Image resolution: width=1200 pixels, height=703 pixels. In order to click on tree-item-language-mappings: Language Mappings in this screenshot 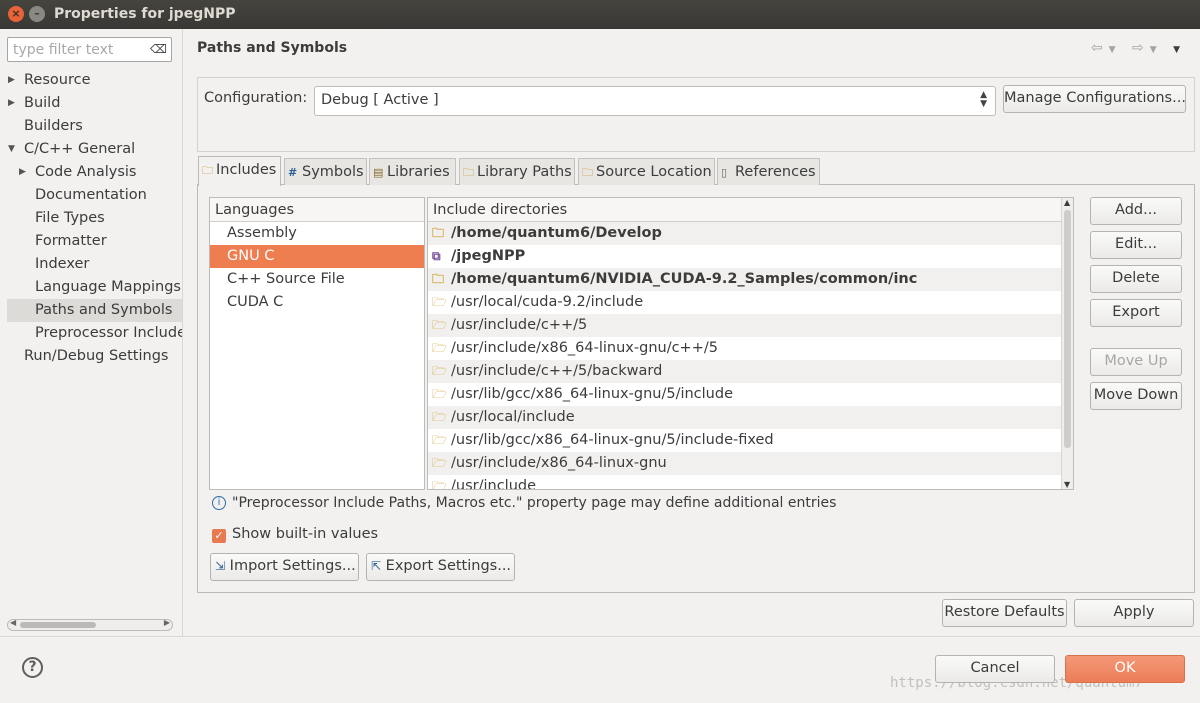, I will do `click(91, 287)`.